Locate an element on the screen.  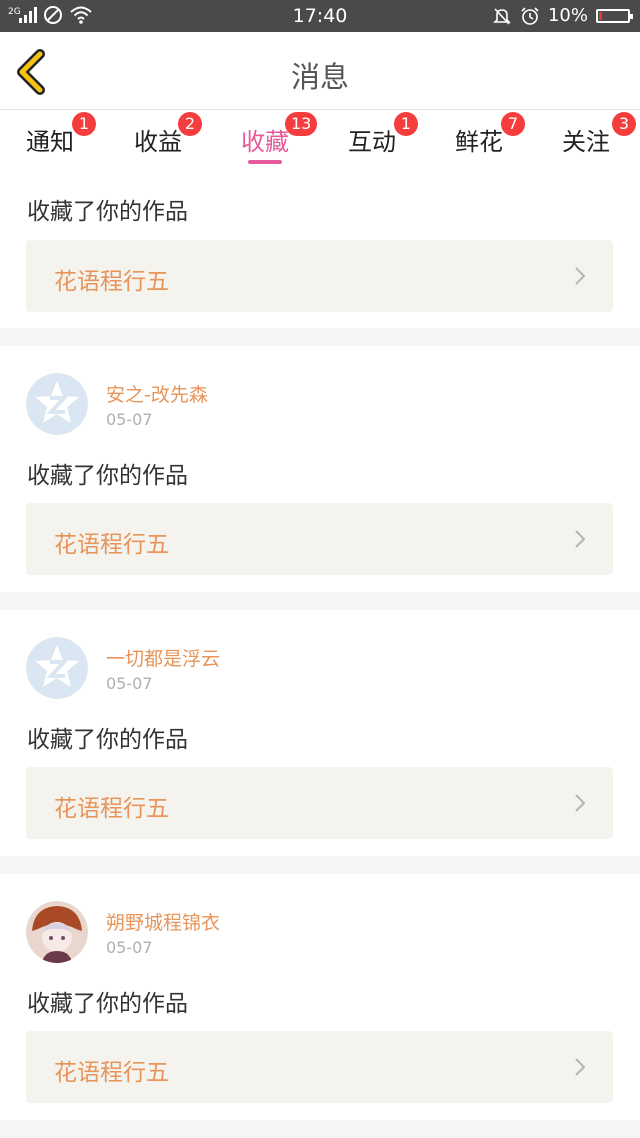
badge-count: 7 is located at coordinates (513, 124).